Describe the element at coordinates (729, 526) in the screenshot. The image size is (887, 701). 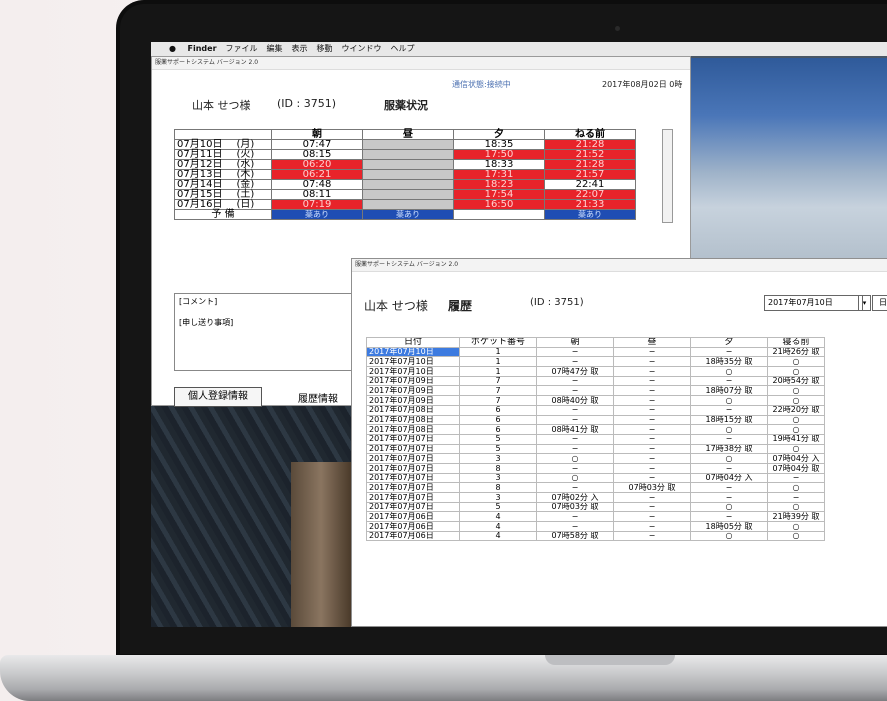
I see `table-cell: 18時05分 取` at that location.